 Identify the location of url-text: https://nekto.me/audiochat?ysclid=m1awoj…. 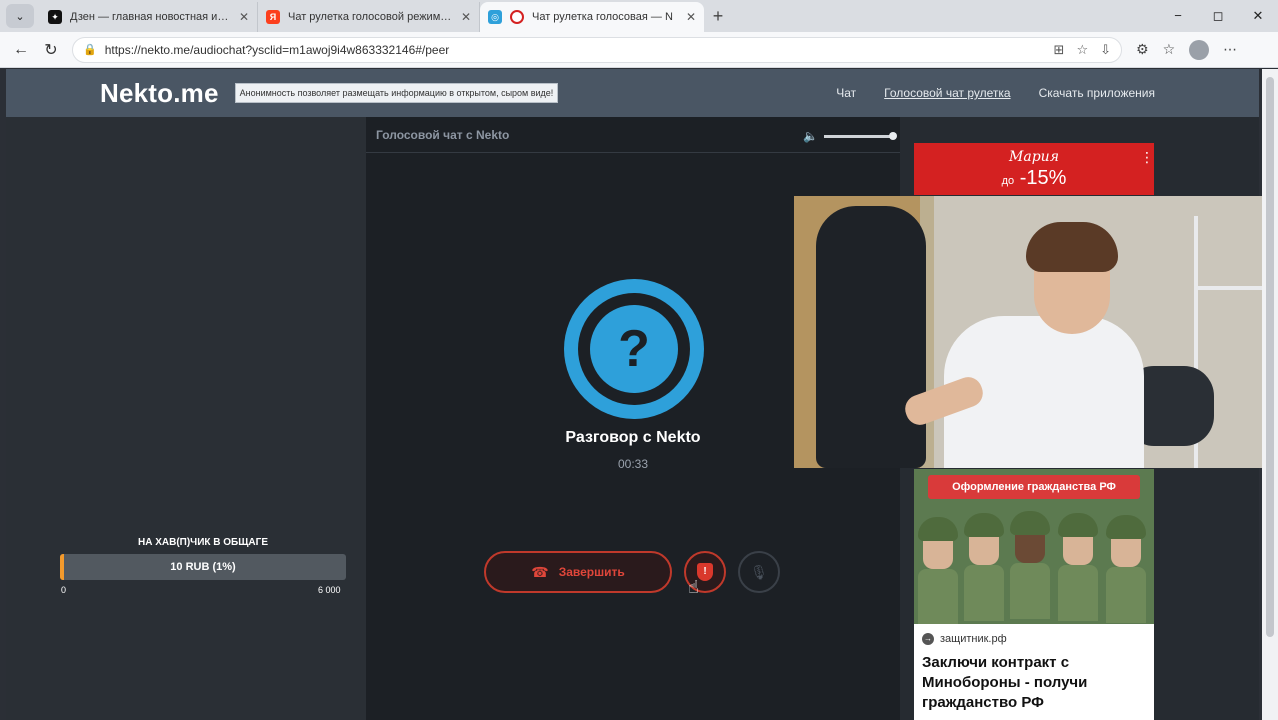
(277, 49).